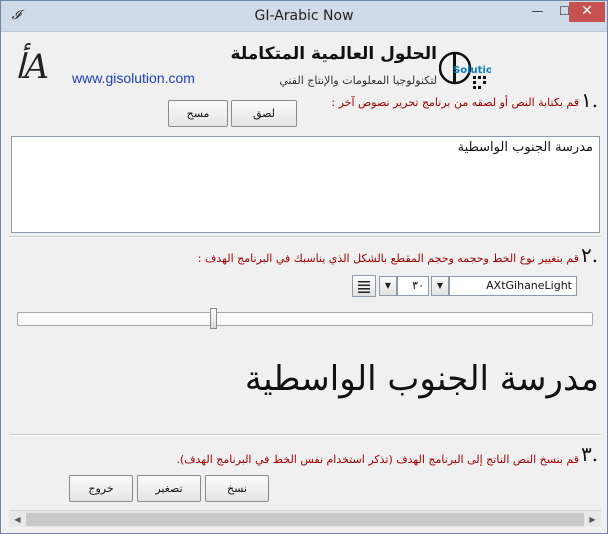 This screenshot has height=534, width=608. I want to click on align-justify-icon, so click(364, 287).